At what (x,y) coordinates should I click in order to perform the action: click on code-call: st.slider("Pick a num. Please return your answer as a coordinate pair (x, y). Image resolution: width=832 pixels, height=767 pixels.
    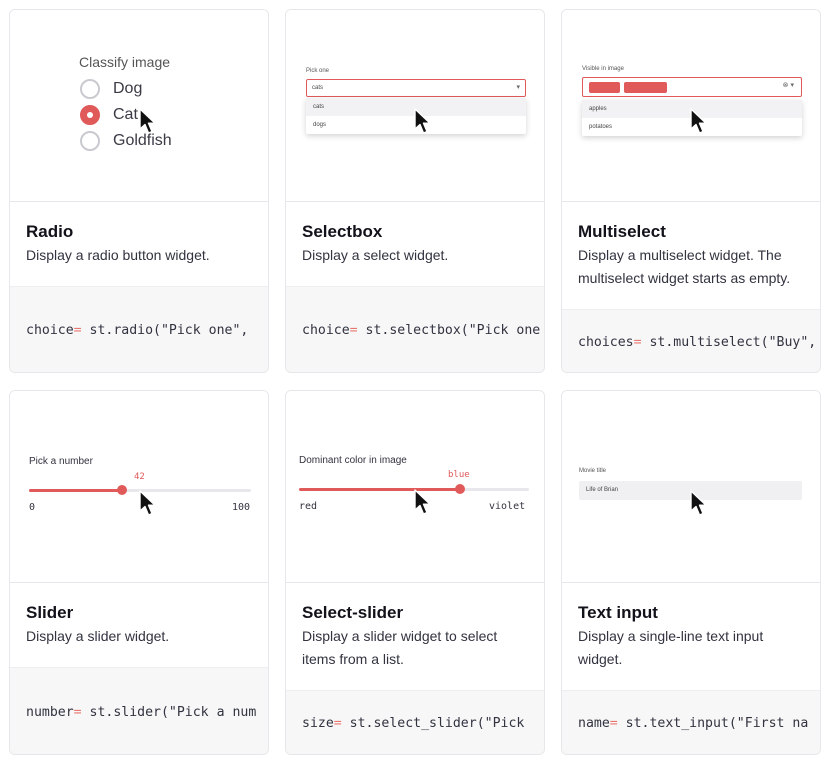
    Looking at the image, I should click on (169, 712).